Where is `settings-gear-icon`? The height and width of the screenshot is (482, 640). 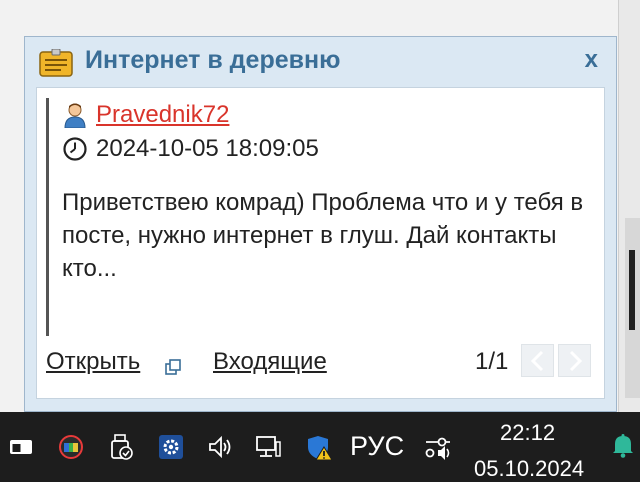 settings-gear-icon is located at coordinates (171, 447).